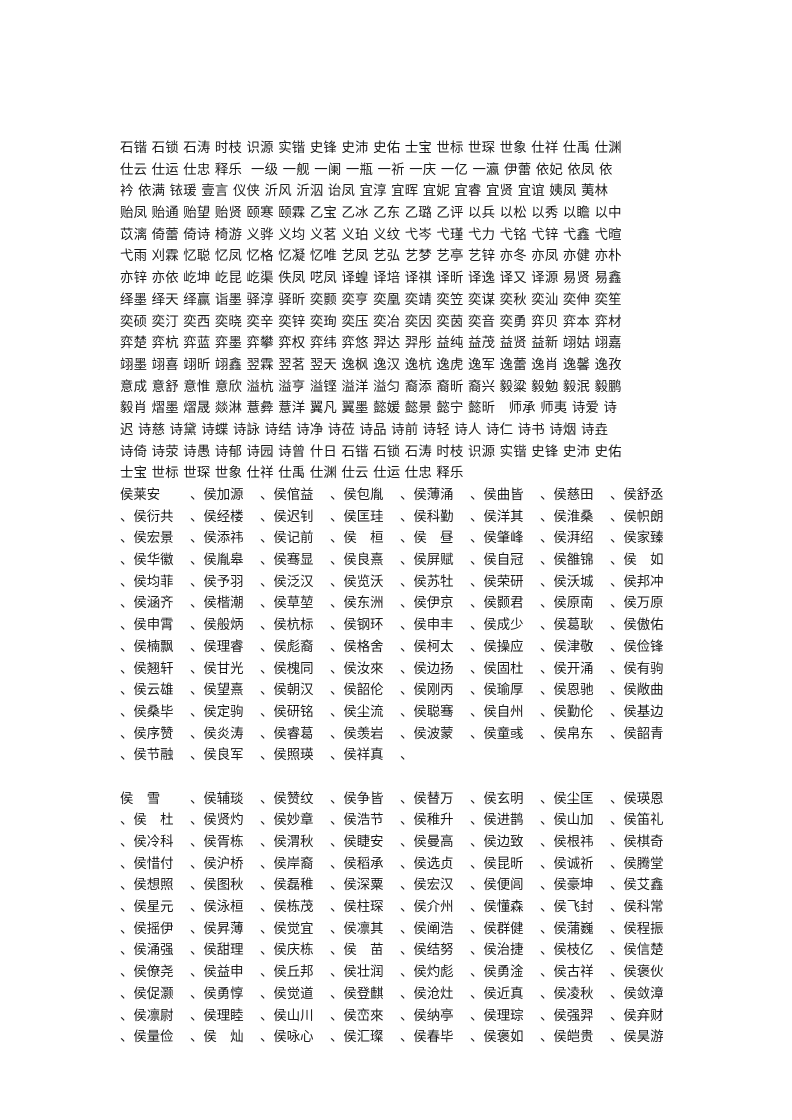  What do you see at coordinates (357, 582) in the screenshot?
I see `name-entry: 、侯览沃` at bounding box center [357, 582].